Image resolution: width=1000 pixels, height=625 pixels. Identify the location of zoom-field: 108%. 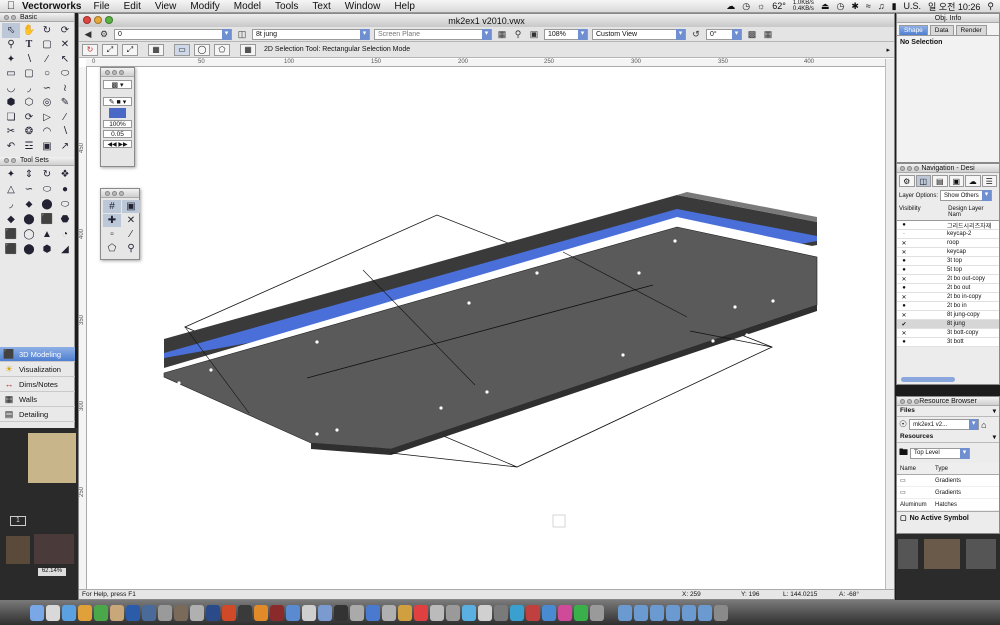
(566, 34).